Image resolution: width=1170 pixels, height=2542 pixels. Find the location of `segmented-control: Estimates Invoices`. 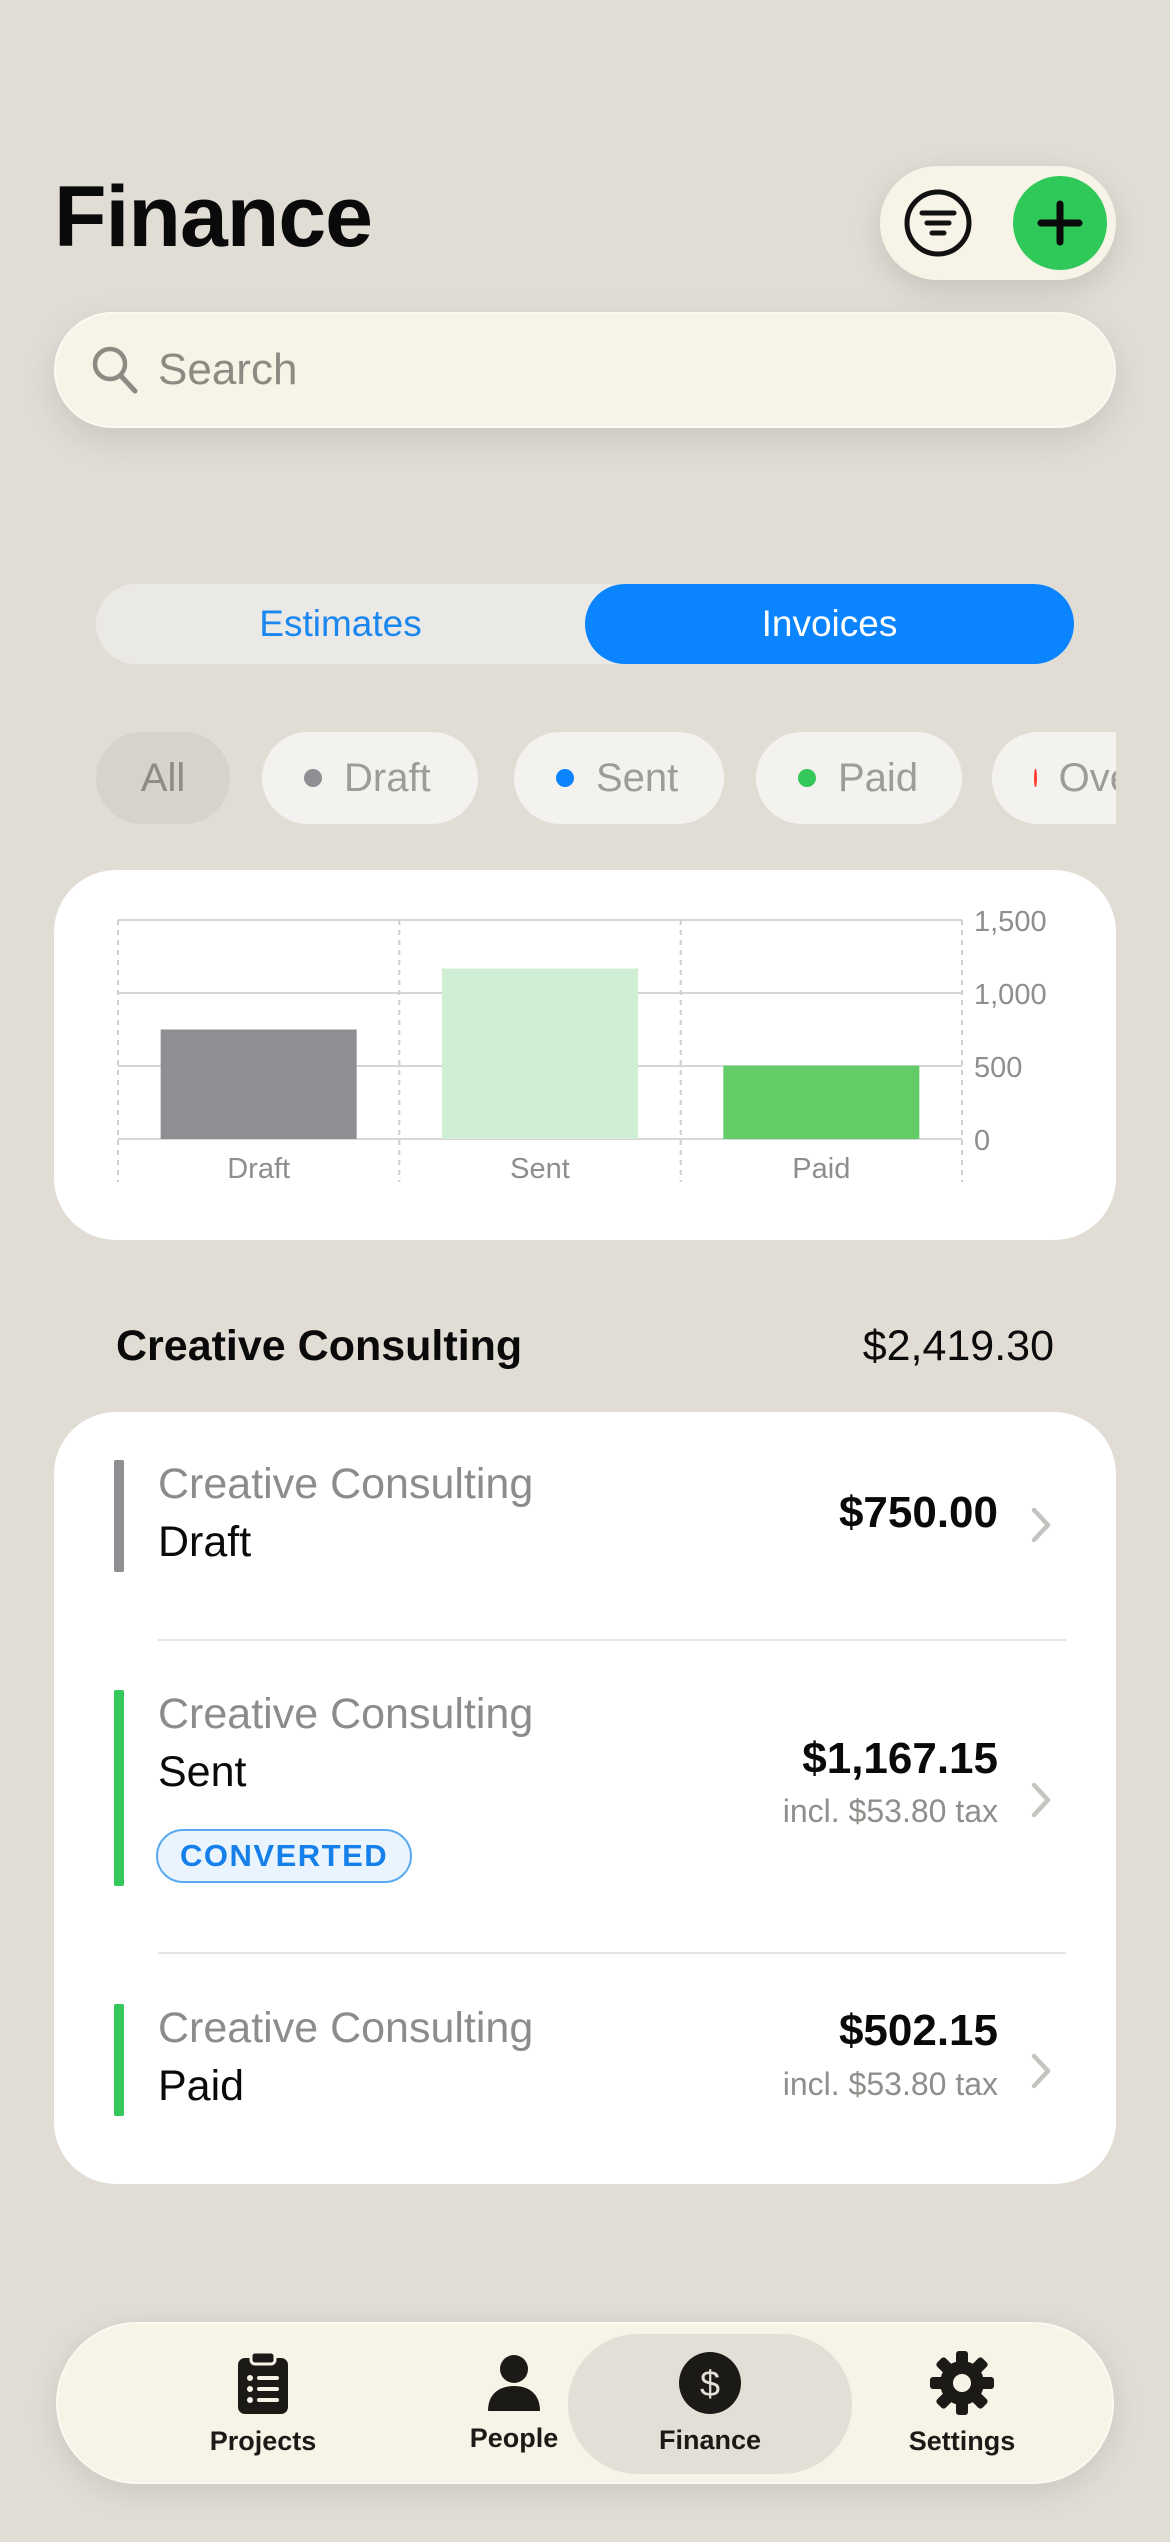

segmented-control: Estimates Invoices is located at coordinates (585, 624).